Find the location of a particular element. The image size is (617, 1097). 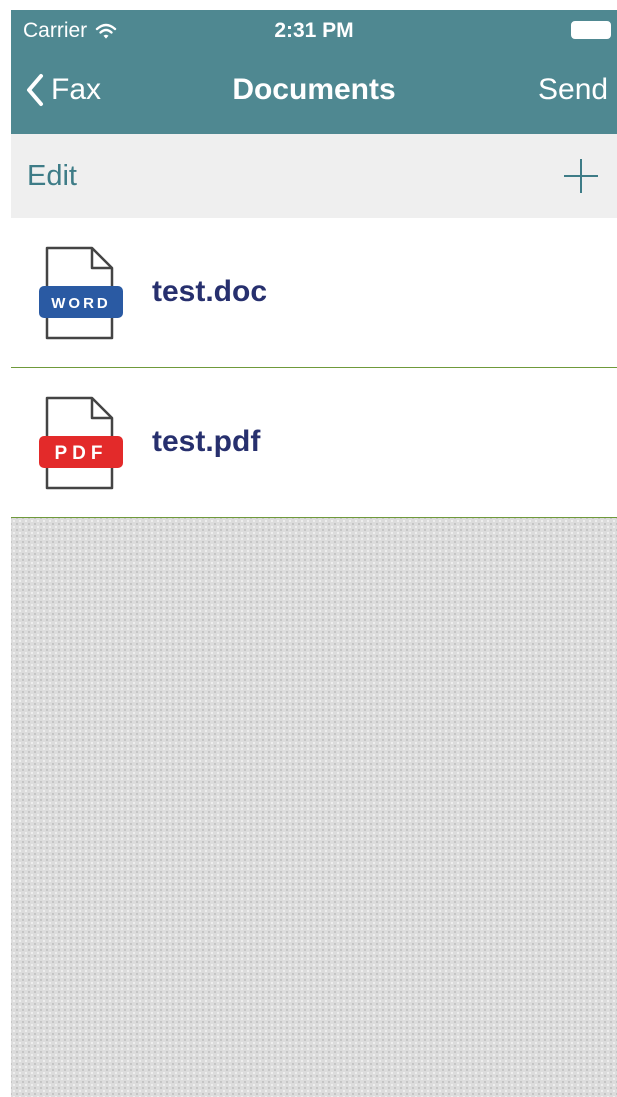

pdf-document-icon: PDF is located at coordinates (81, 443).